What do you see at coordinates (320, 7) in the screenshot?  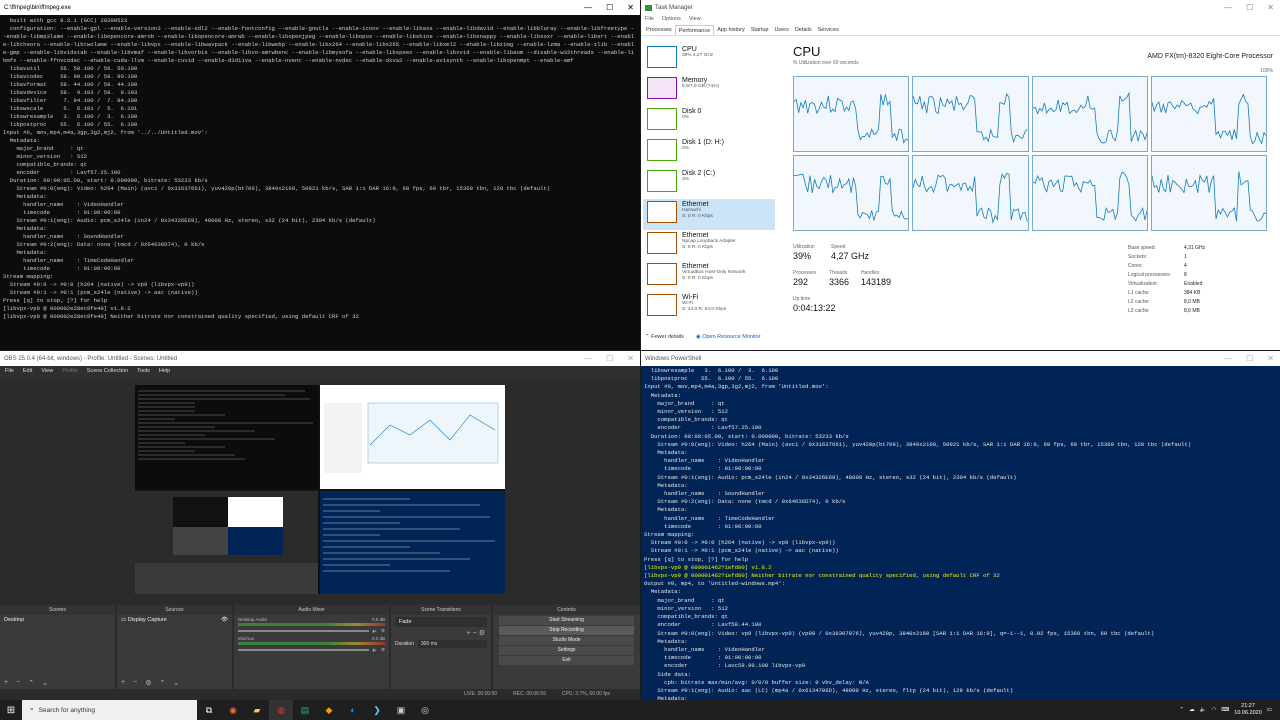 I see `ffmpeg-titlebar: C:\ffmpeg\bin\ffmpeg.exe — ☐ ✕` at bounding box center [320, 7].